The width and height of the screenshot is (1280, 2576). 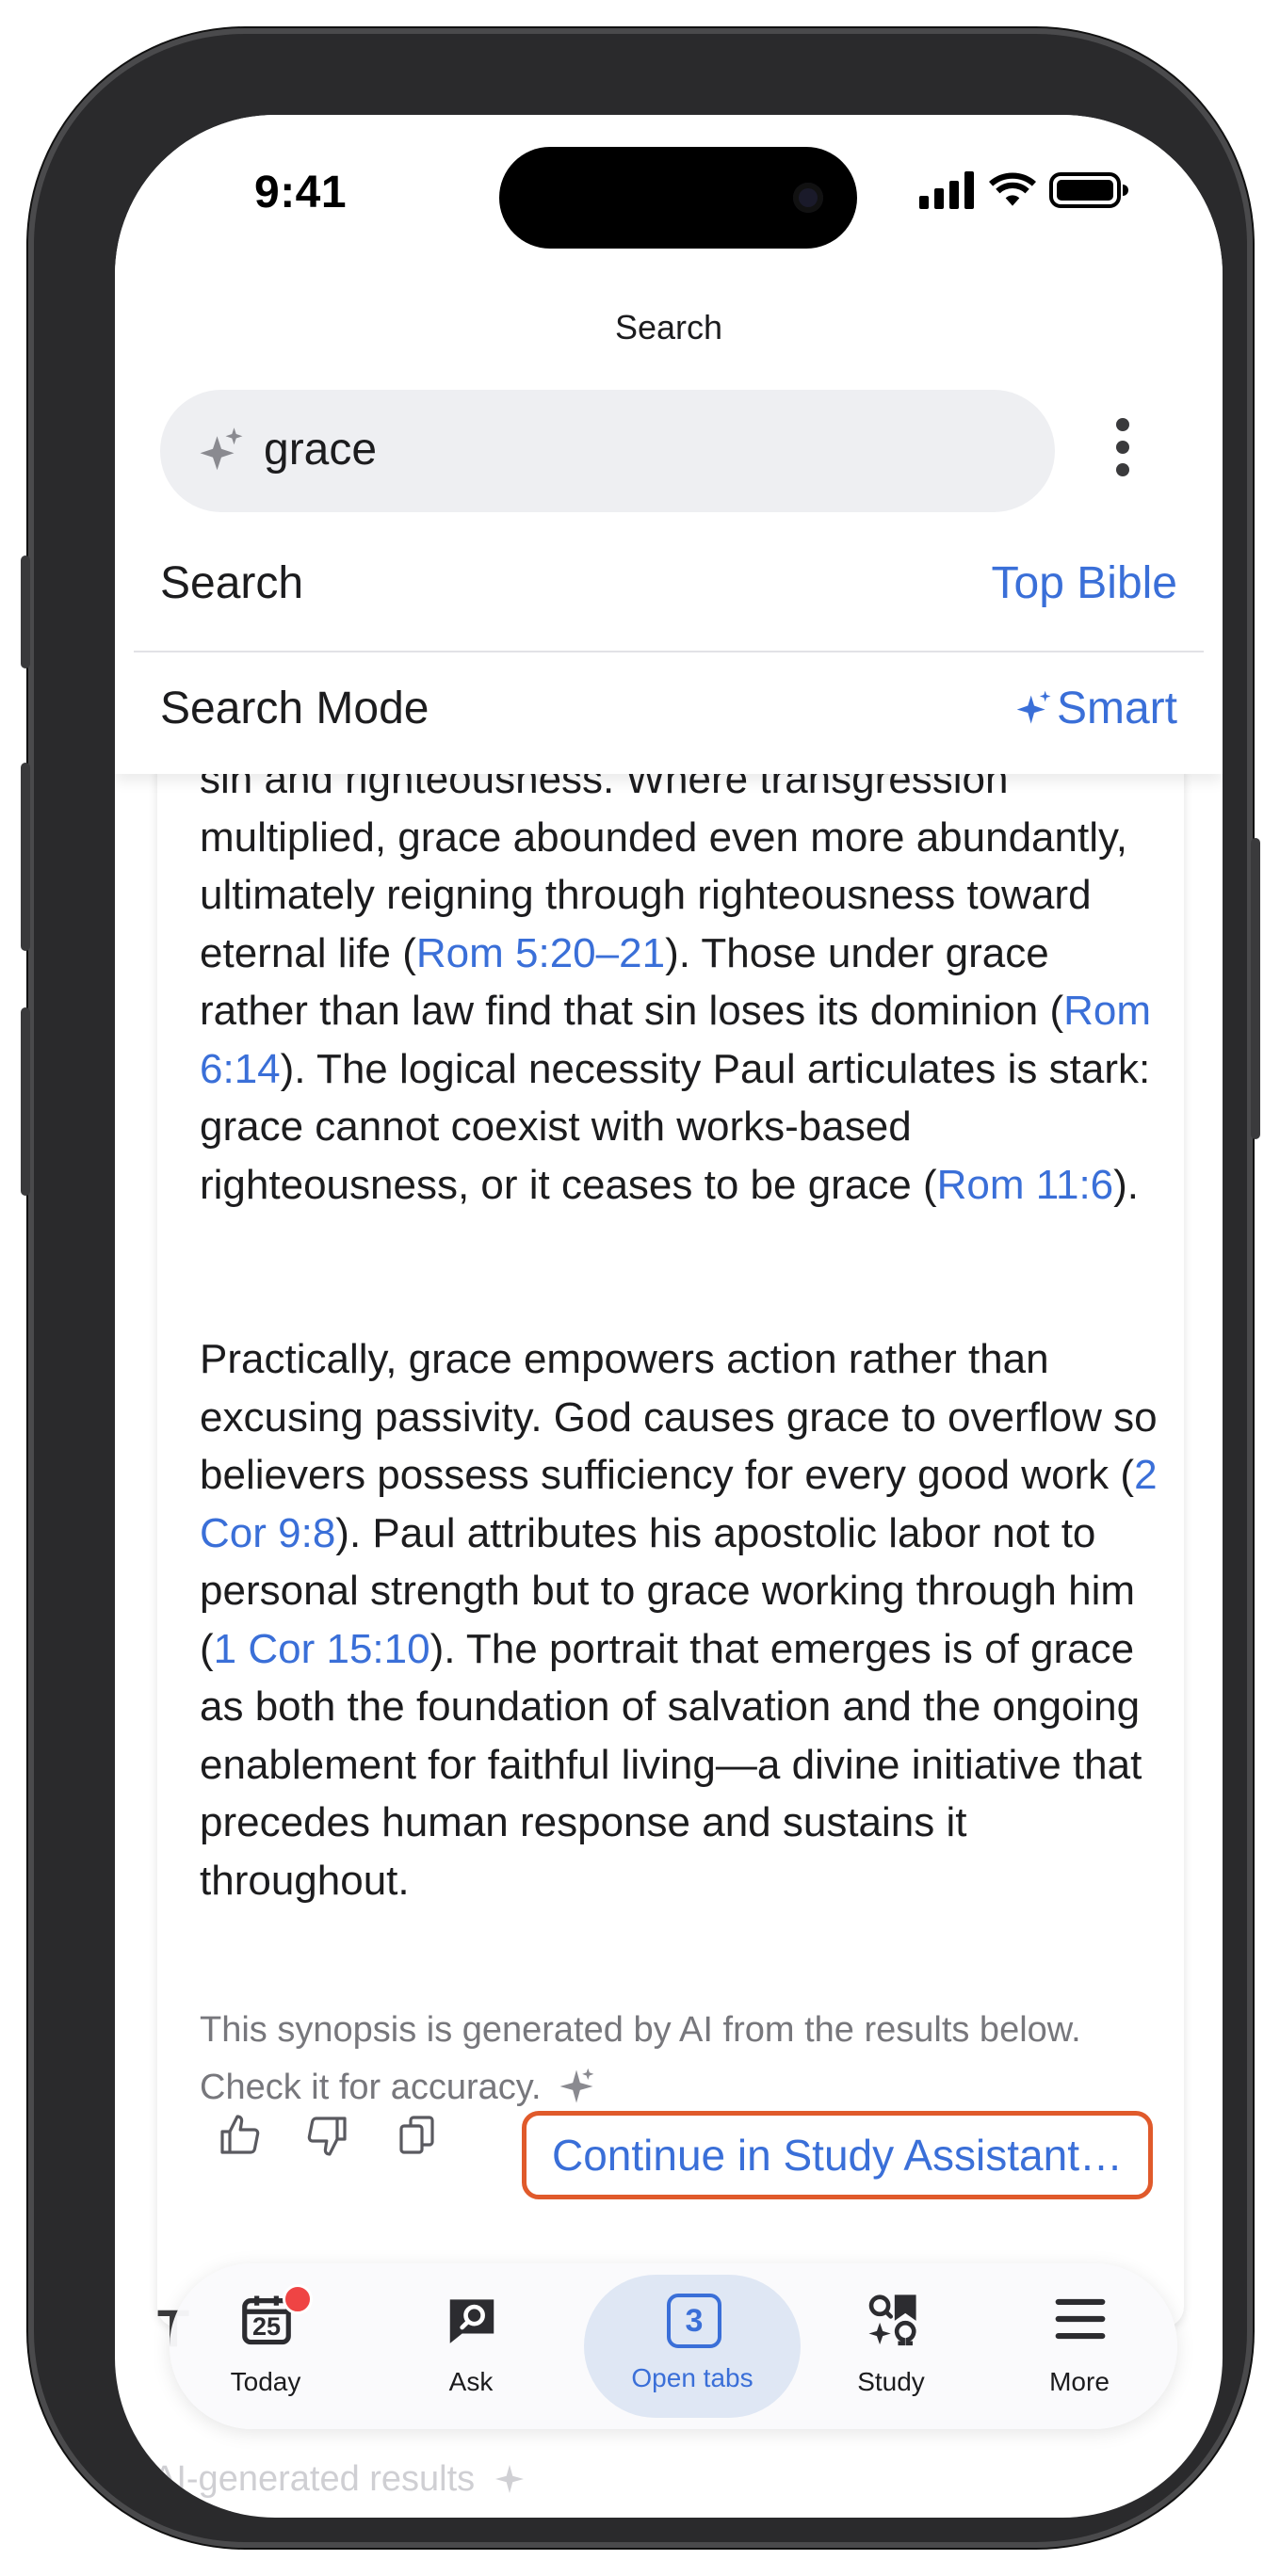 What do you see at coordinates (607, 451) in the screenshot?
I see `search-input: grace` at bounding box center [607, 451].